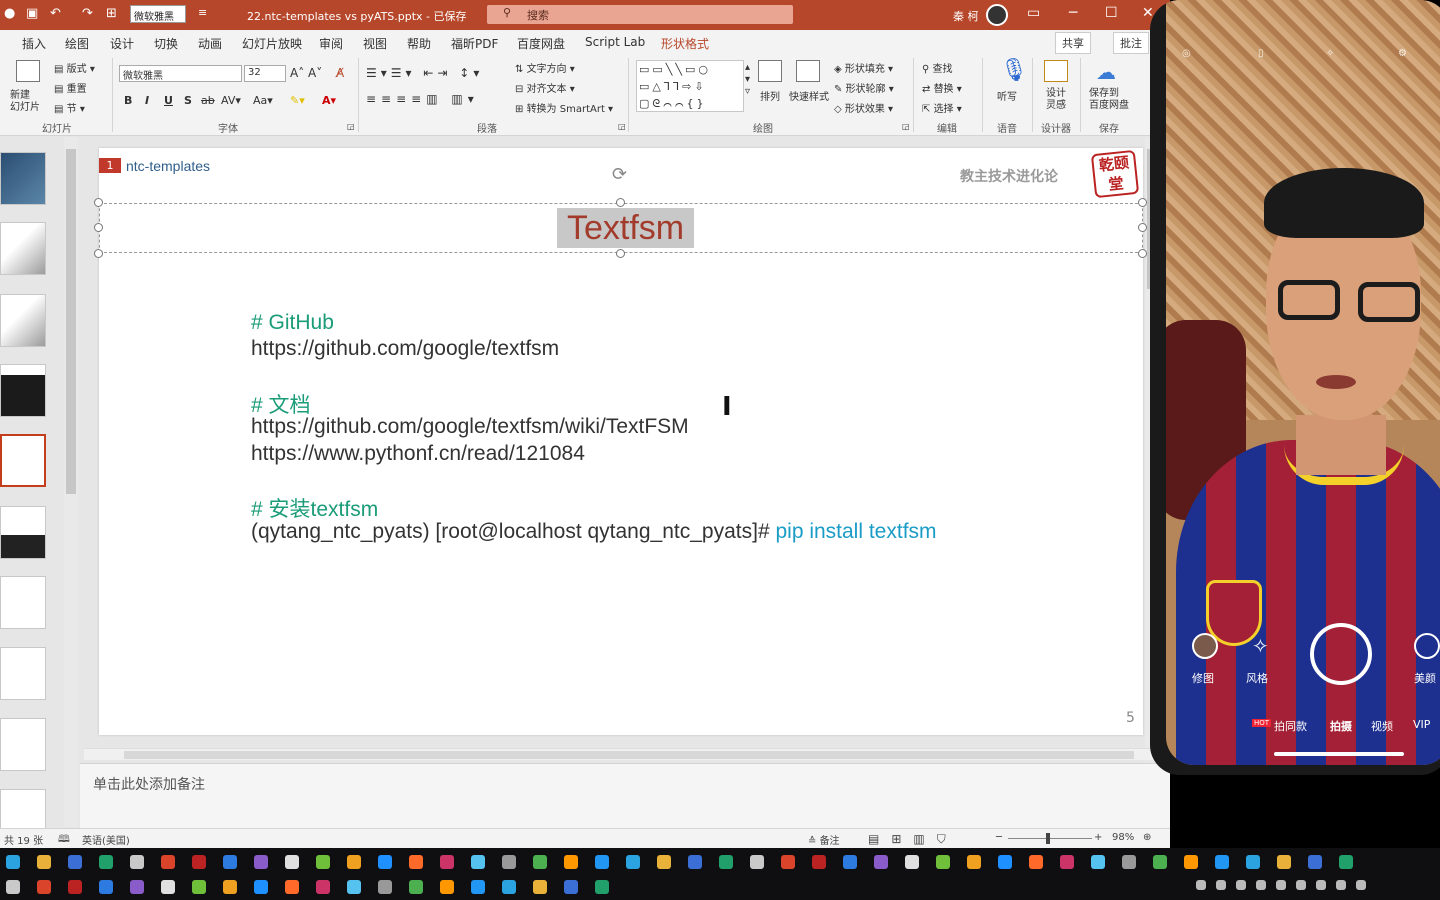 The width and height of the screenshot is (1440, 900). What do you see at coordinates (541, 43) in the screenshot?
I see `tab-baidu-netdisk: 百度网盘` at bounding box center [541, 43].